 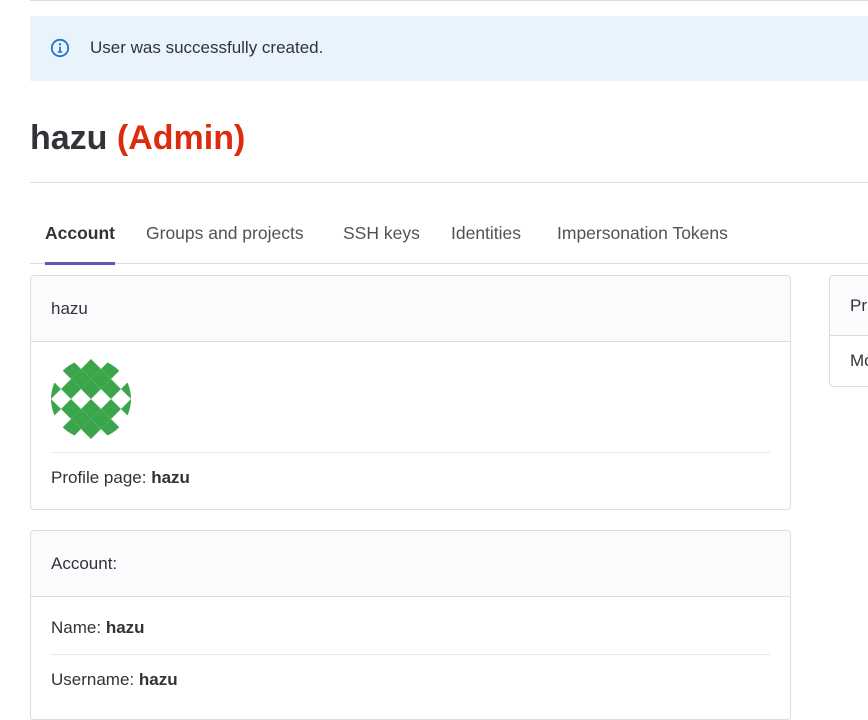 What do you see at coordinates (449, 0) in the screenshot?
I see `top-divider` at bounding box center [449, 0].